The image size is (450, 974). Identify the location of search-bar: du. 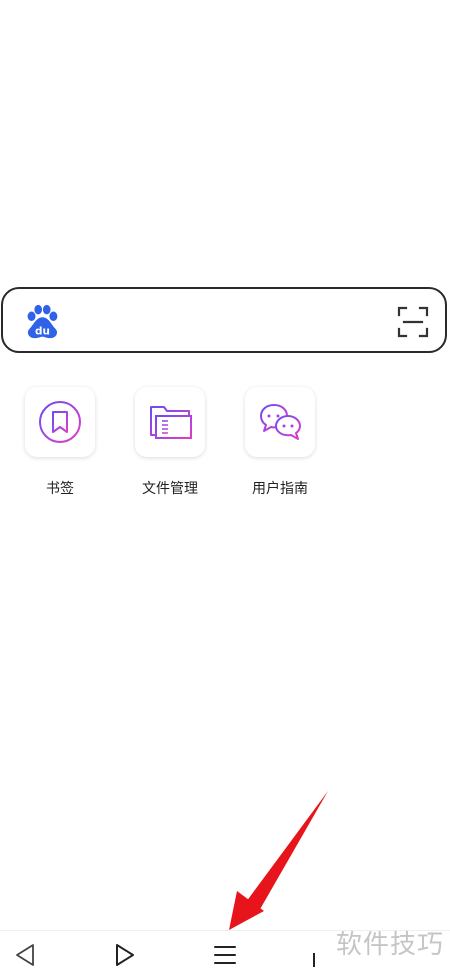
(224, 320).